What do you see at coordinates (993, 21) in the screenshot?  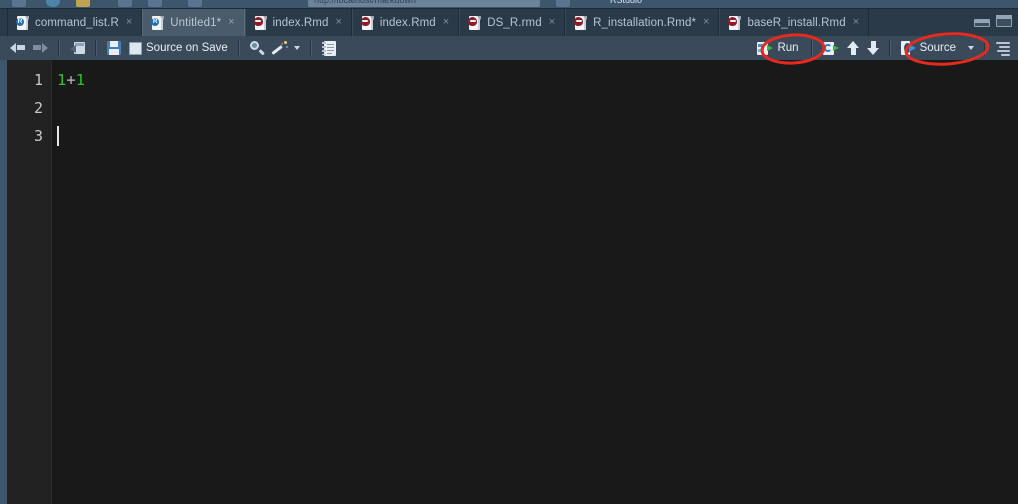 I see `pane-window-controls` at bounding box center [993, 21].